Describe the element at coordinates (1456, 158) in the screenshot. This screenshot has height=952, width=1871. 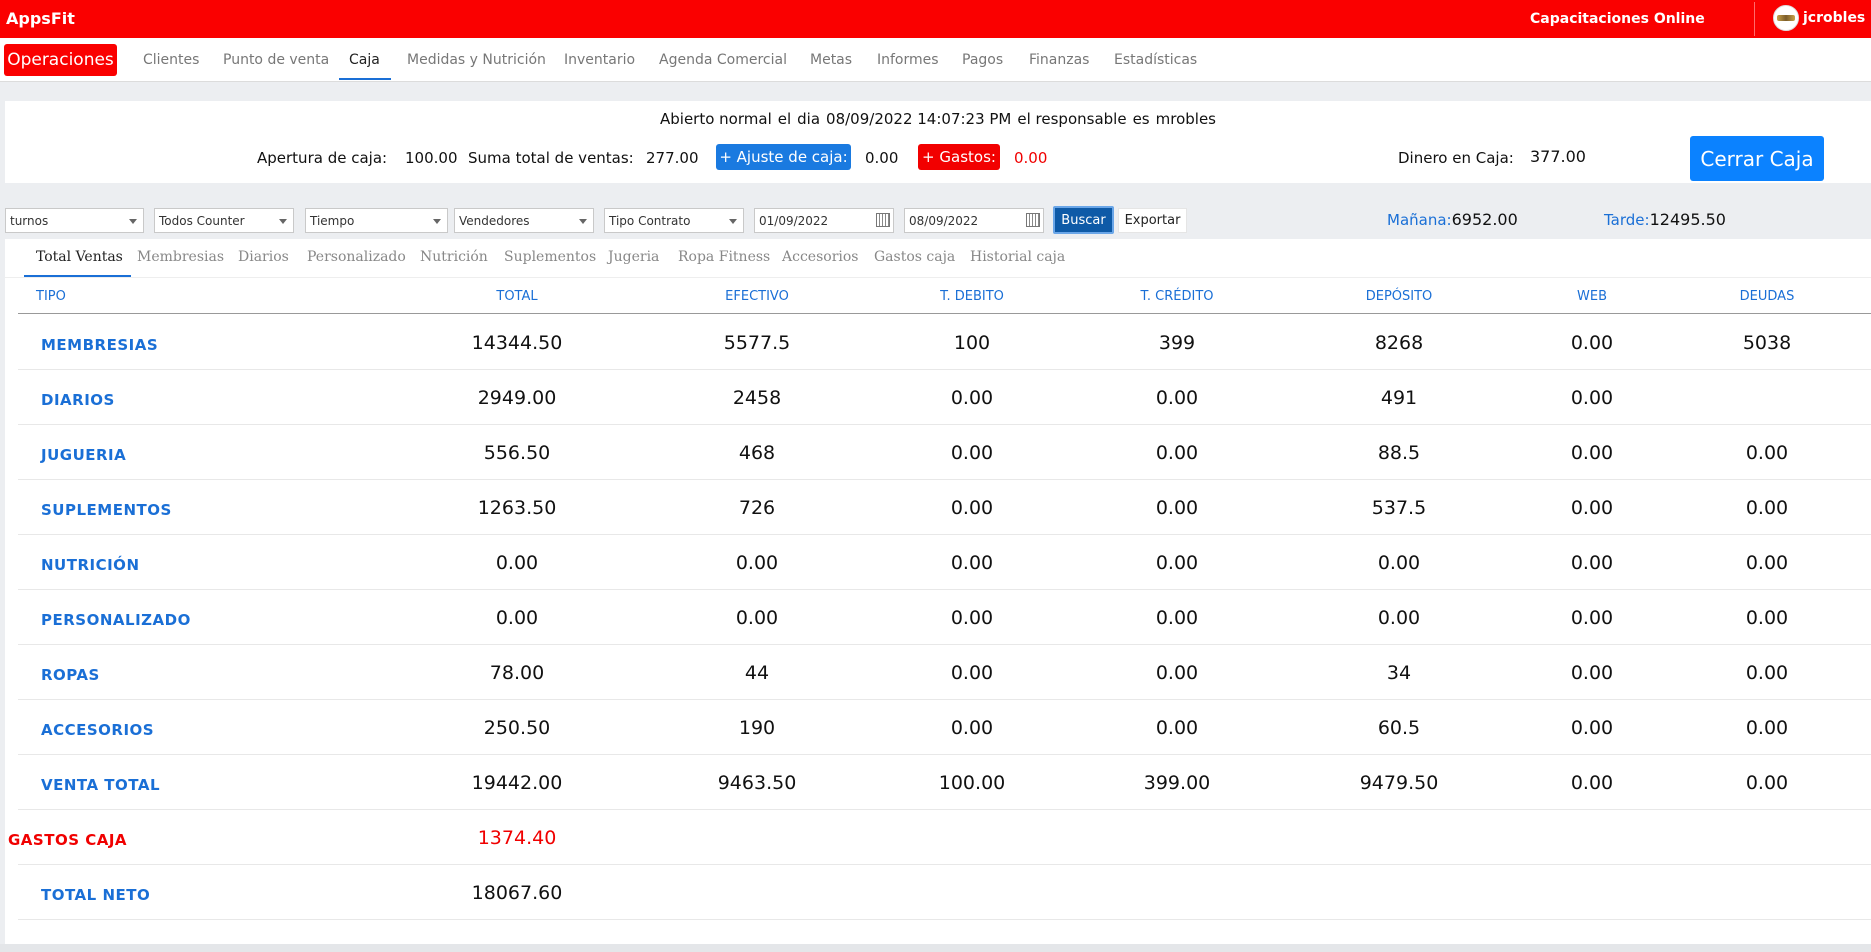
I see `dinero-caja-label: Dinero en Caja:` at that location.